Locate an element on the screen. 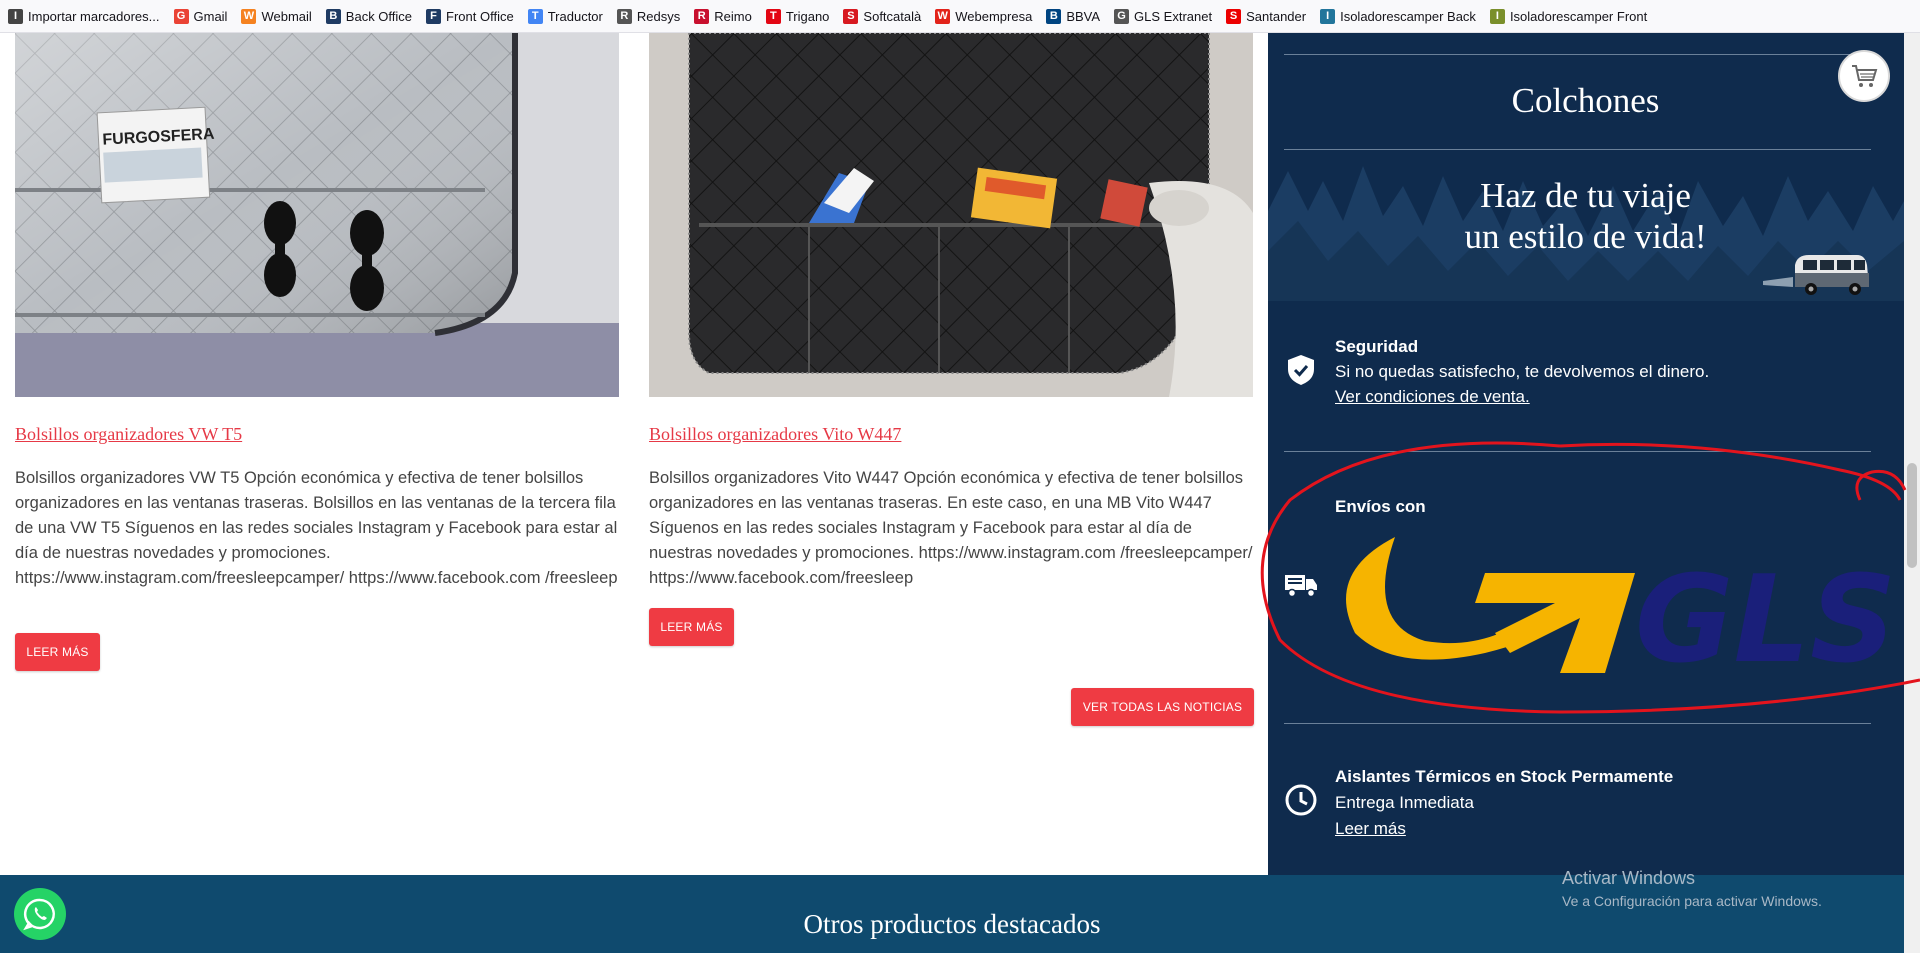 The image size is (1920, 953). camper-van-illustration is located at coordinates (1816, 275).